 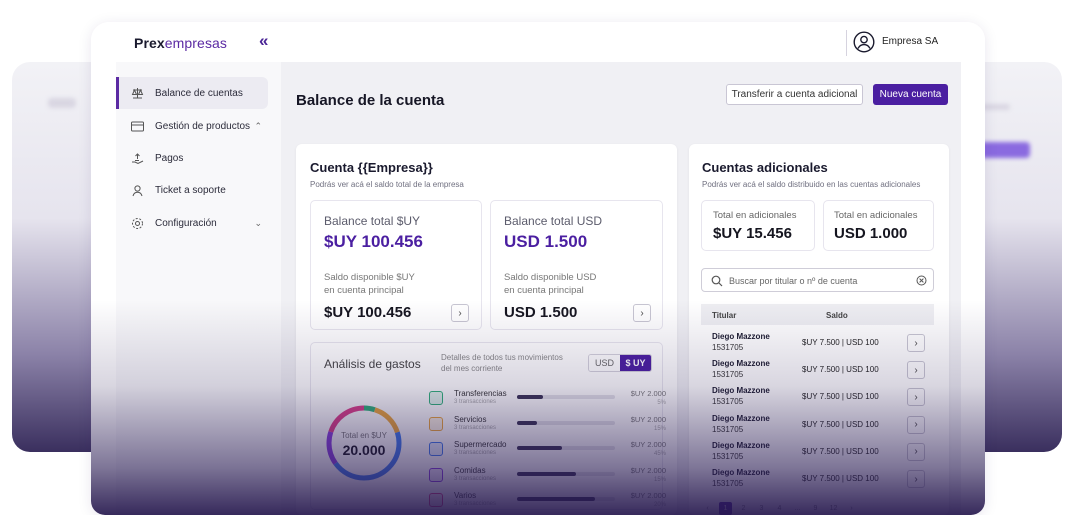 What do you see at coordinates (707, 508) in the screenshot?
I see `chevron-left-icon: ‹` at bounding box center [707, 508].